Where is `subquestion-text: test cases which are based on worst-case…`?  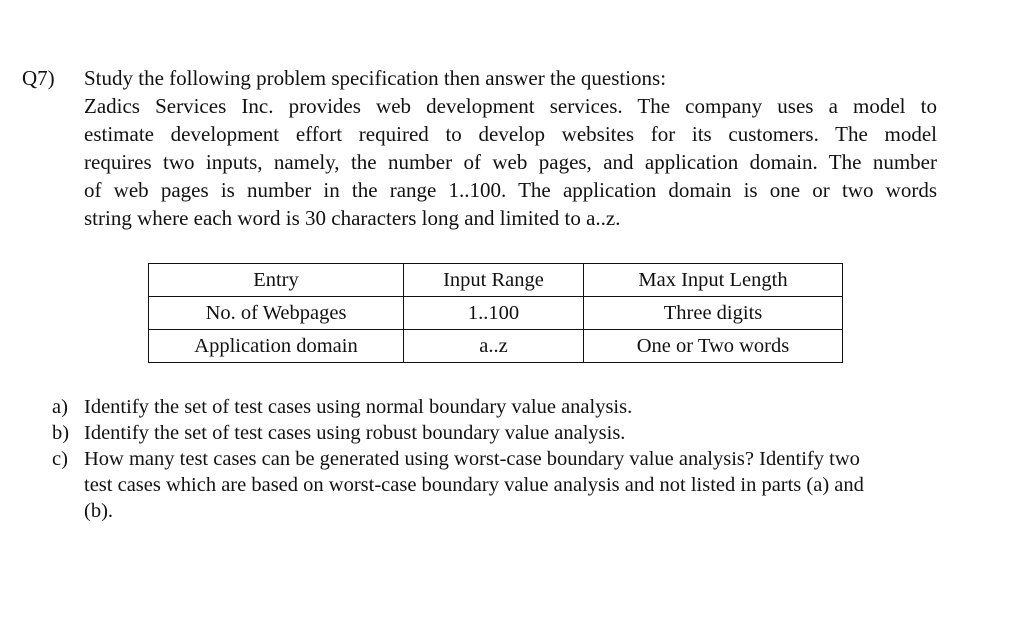 subquestion-text: test cases which are based on worst-case… is located at coordinates (474, 485).